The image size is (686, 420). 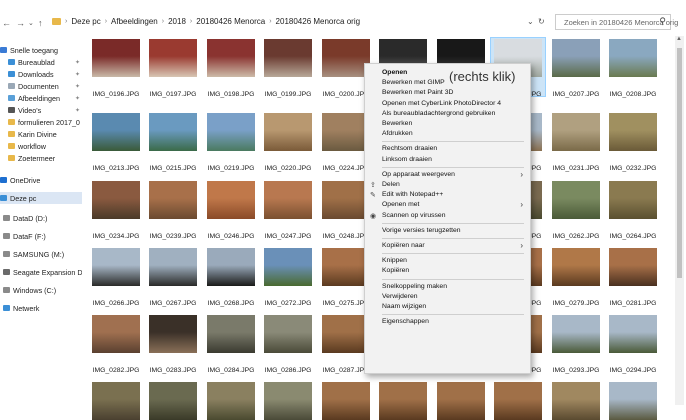 I want to click on sidebar-item: Seagate Expansion D, so click(x=41, y=272).